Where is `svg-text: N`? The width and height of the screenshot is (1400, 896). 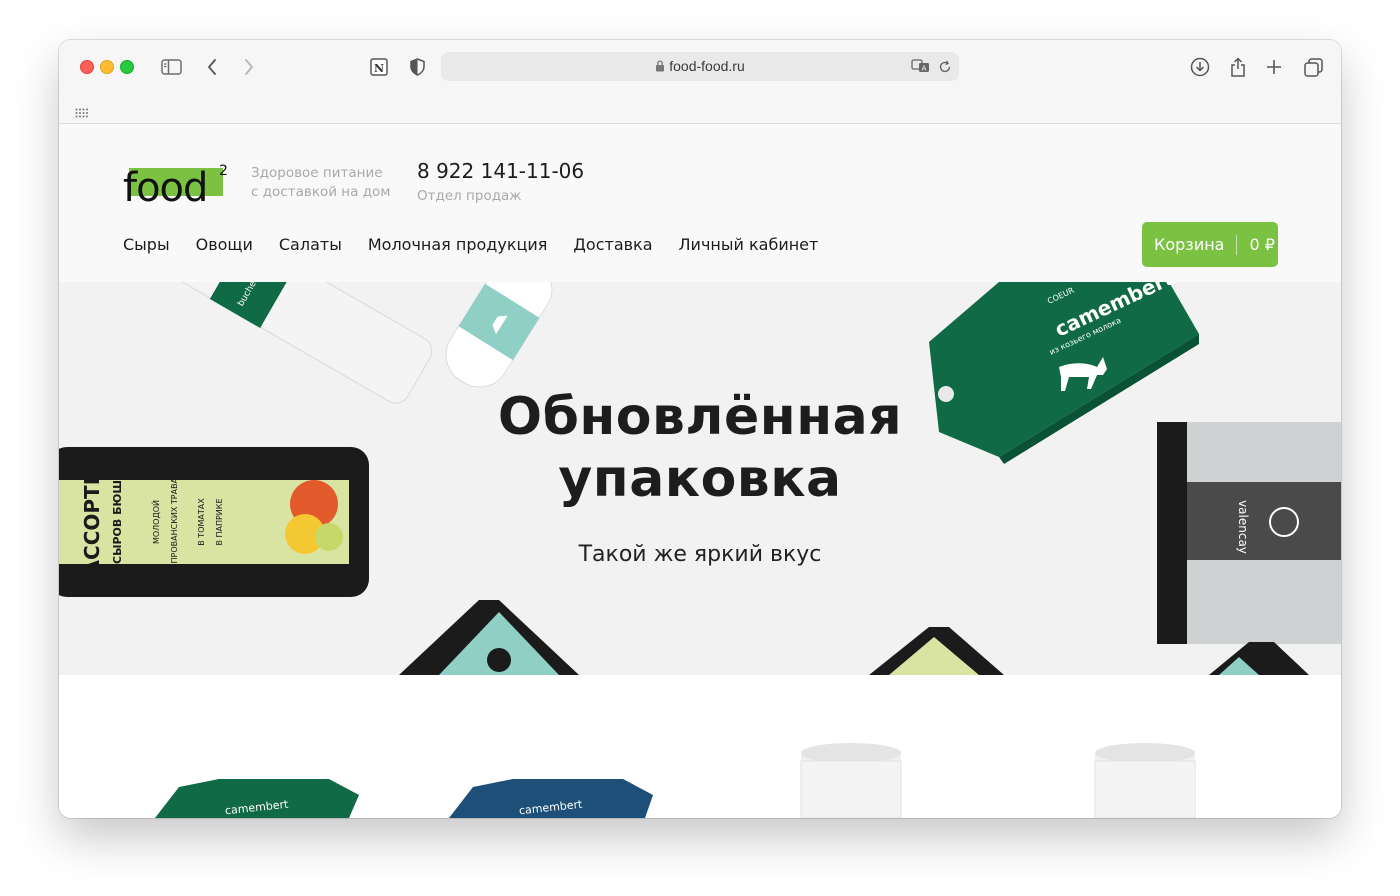
svg-text: N is located at coordinates (379, 68).